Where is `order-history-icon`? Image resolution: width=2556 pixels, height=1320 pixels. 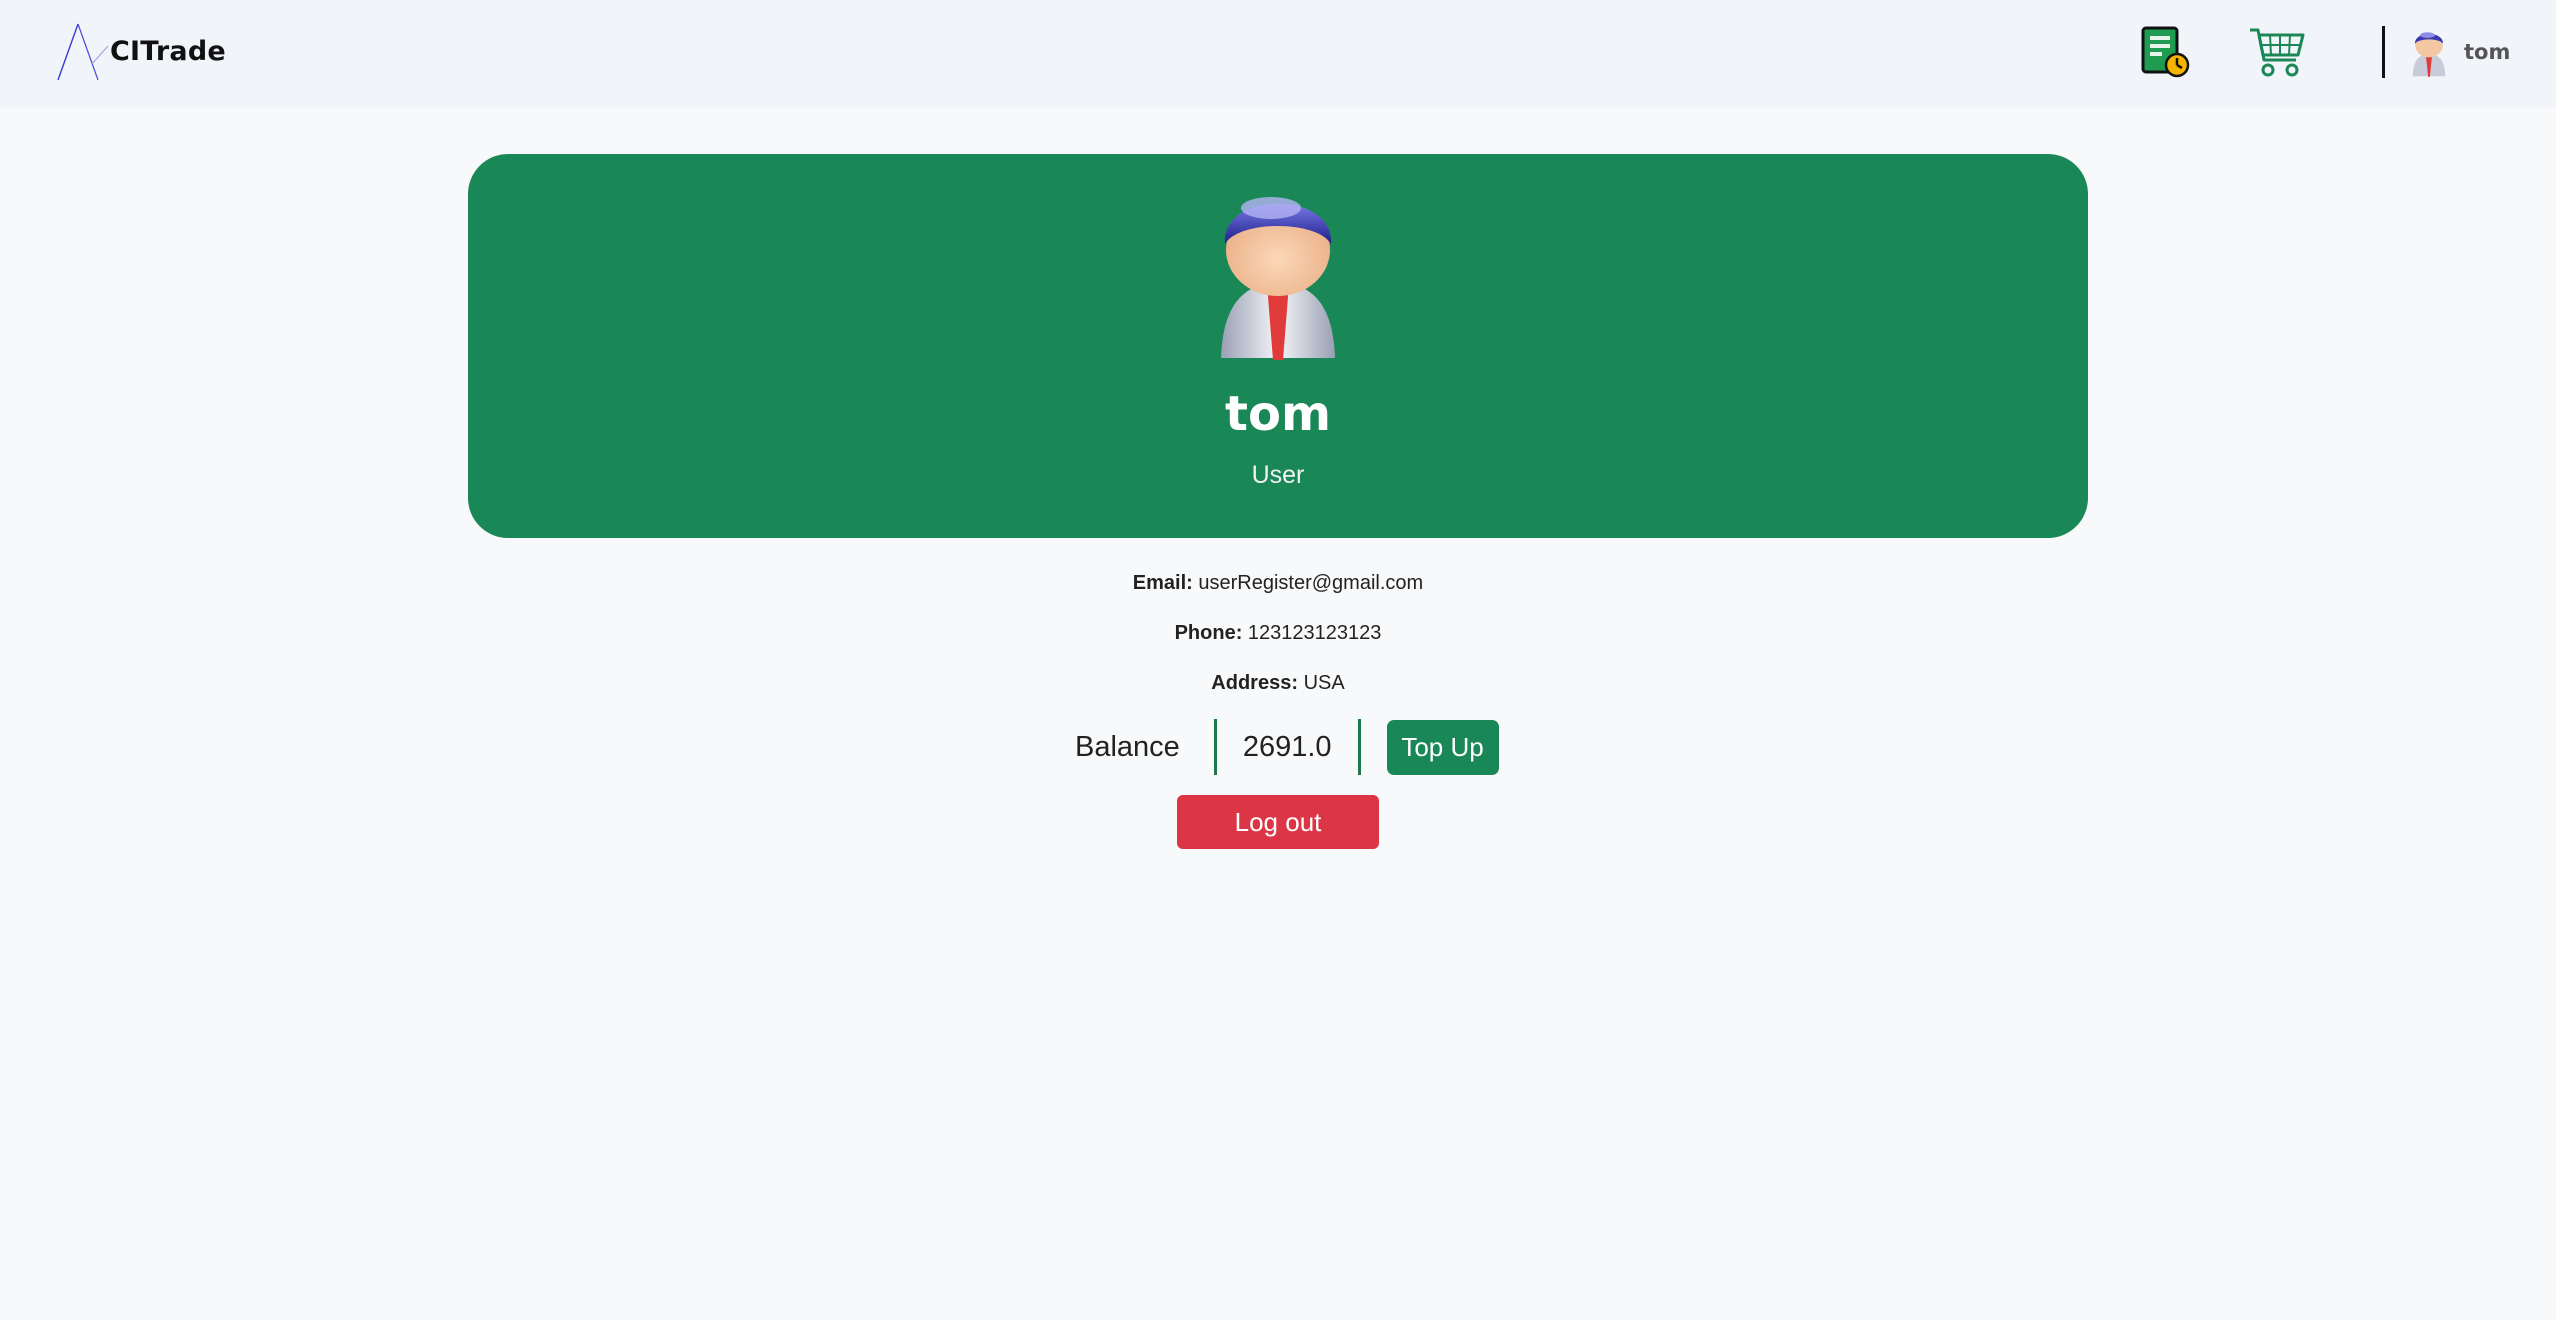
order-history-icon is located at coordinates (2165, 52).